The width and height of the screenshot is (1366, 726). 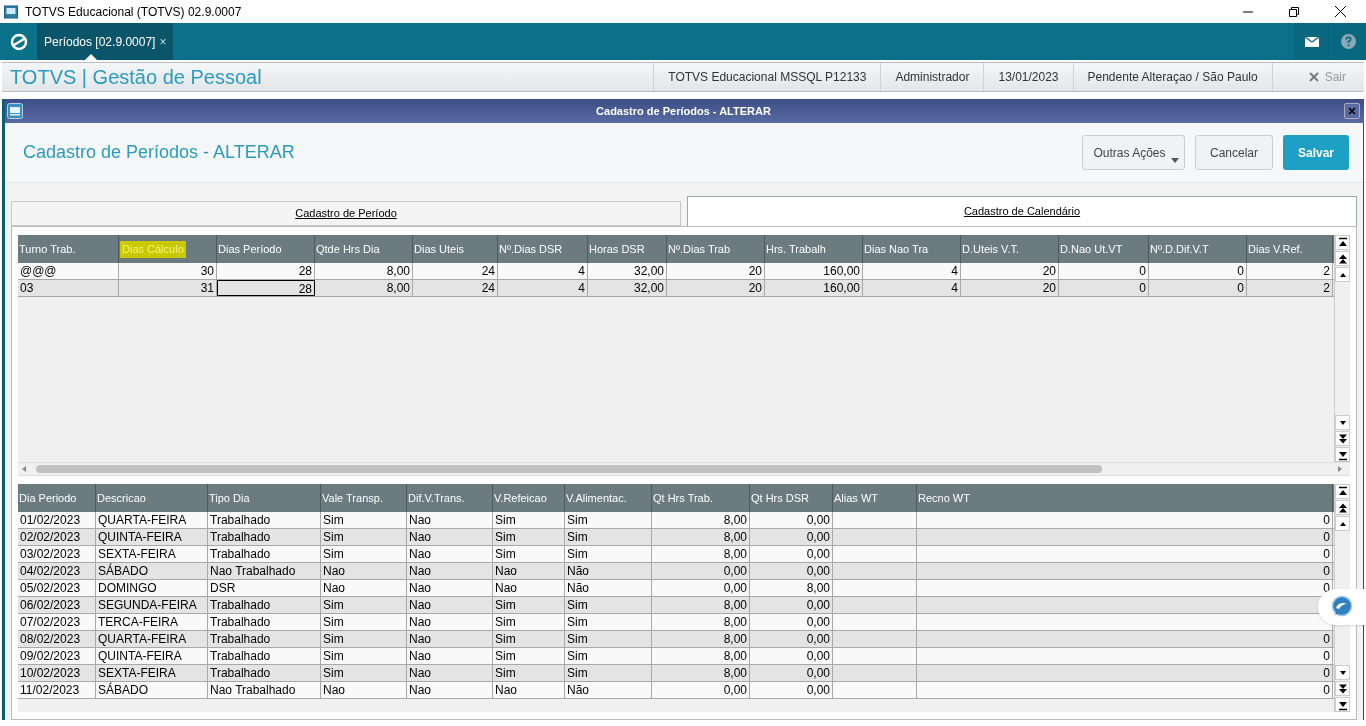 What do you see at coordinates (1317, 77) in the screenshot?
I see `exit-button: Sair` at bounding box center [1317, 77].